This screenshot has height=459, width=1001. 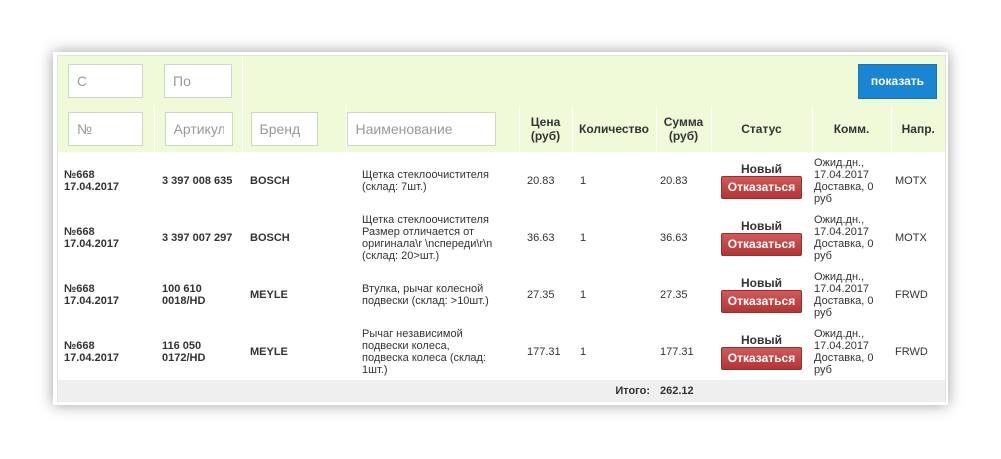 What do you see at coordinates (762, 129) in the screenshot?
I see `status-header: Статус` at bounding box center [762, 129].